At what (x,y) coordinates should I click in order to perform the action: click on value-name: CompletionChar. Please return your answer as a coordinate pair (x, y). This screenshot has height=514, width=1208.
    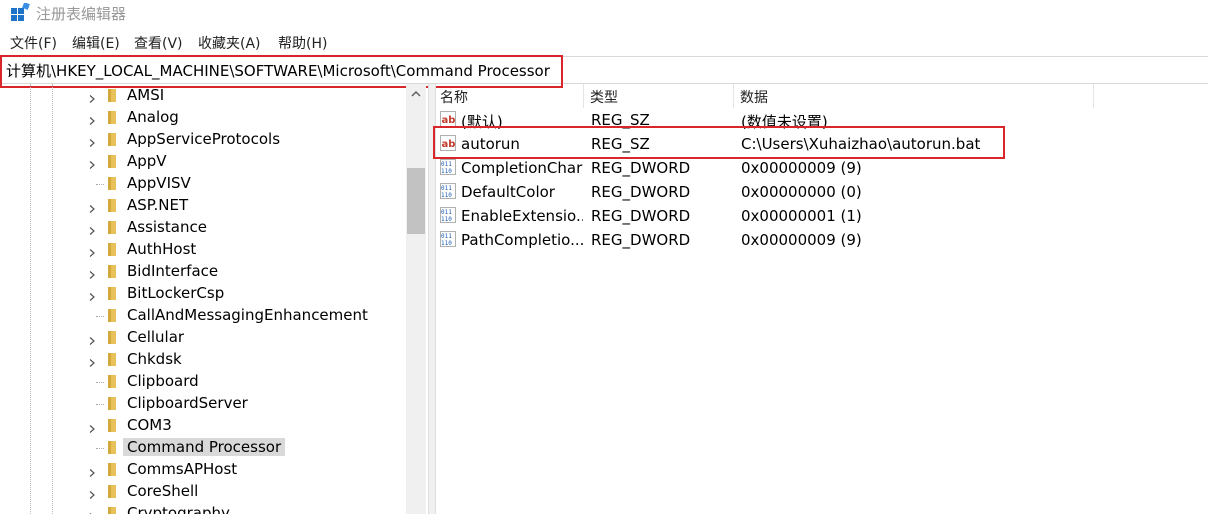
    Looking at the image, I should click on (522, 168).